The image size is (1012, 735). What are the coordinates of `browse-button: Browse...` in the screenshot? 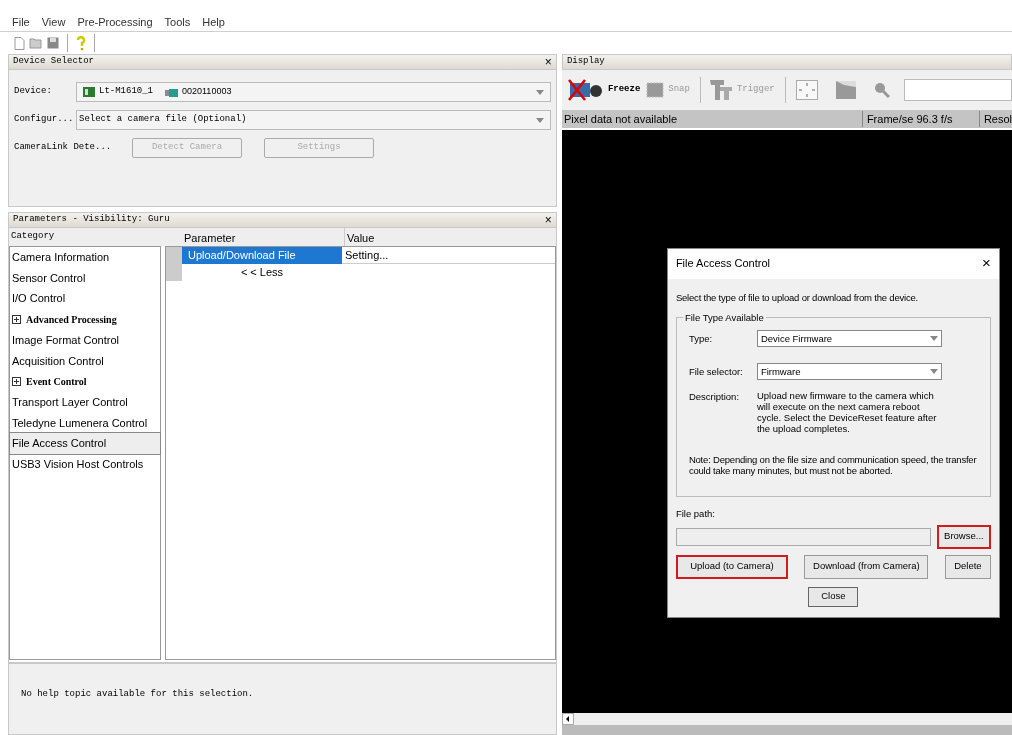 It's located at (963, 536).